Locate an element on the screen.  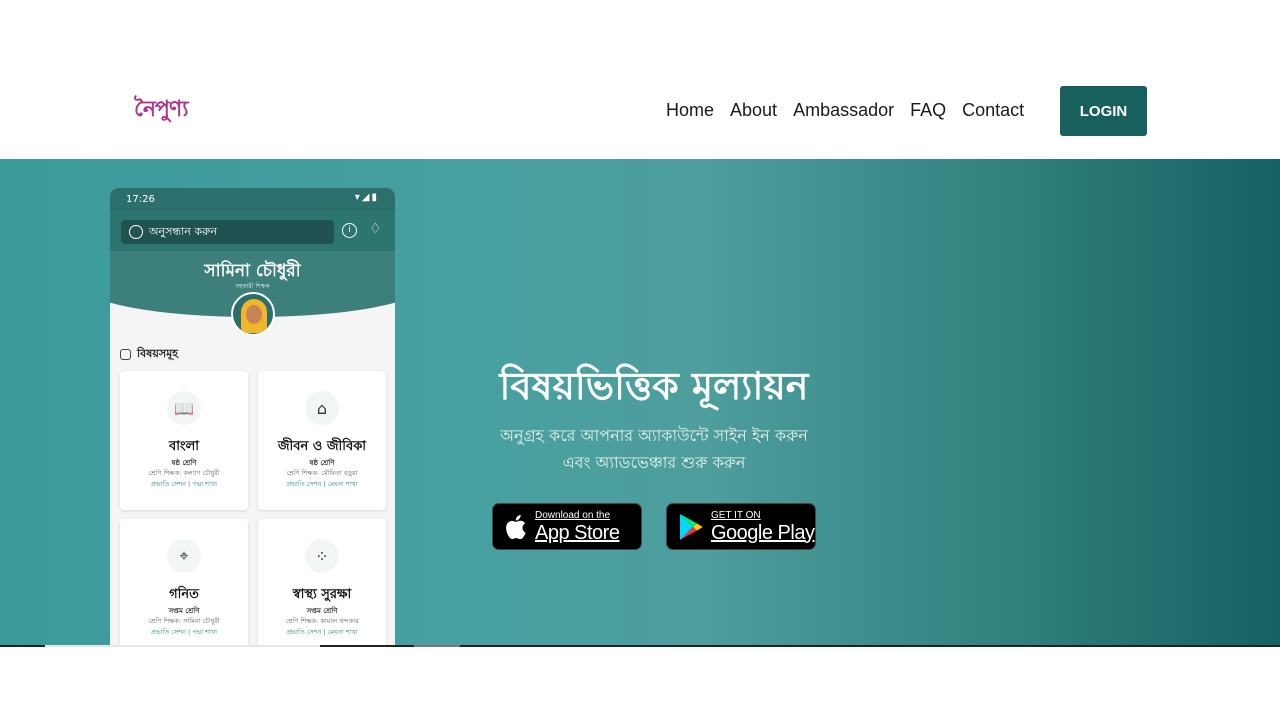
nav-contact: Contact is located at coordinates (993, 110).